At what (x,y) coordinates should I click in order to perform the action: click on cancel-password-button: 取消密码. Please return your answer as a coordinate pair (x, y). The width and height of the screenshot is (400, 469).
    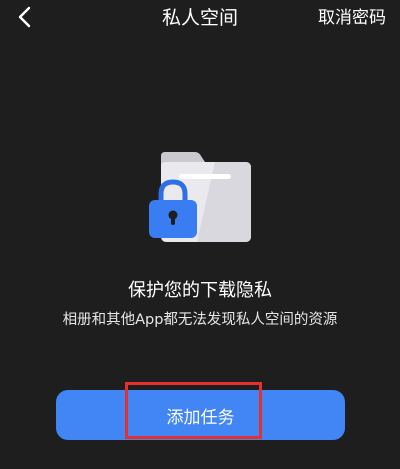
    Looking at the image, I should click on (352, 18).